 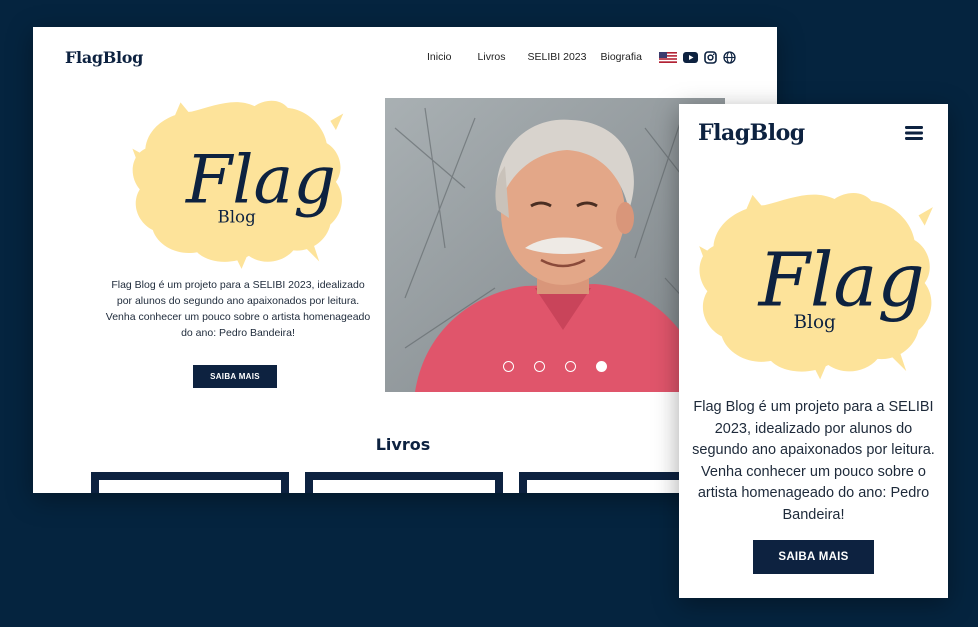 I want to click on globe-icon, so click(x=729, y=57).